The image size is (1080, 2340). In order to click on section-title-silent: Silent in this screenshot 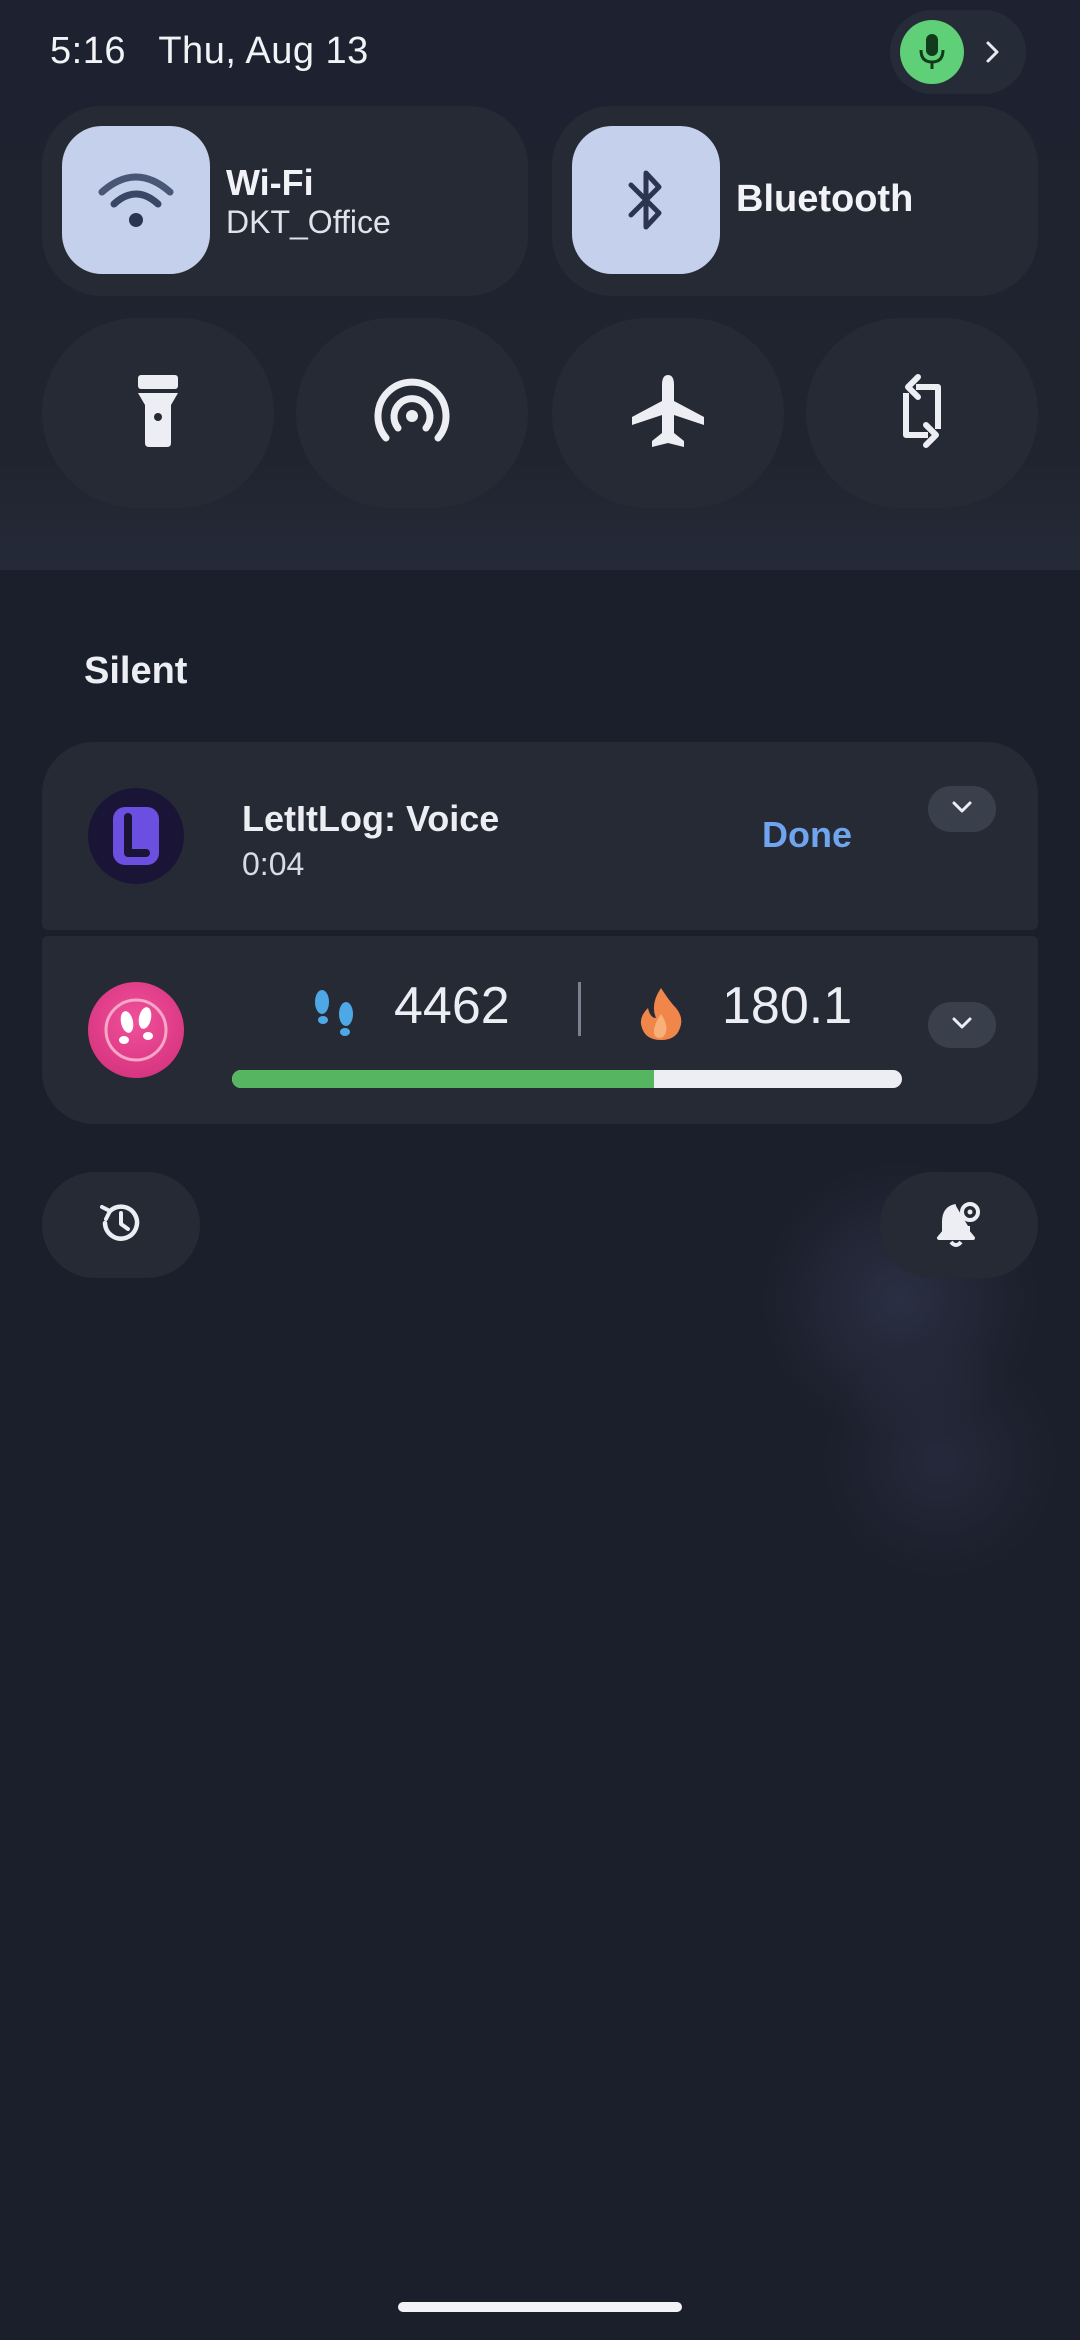, I will do `click(136, 671)`.